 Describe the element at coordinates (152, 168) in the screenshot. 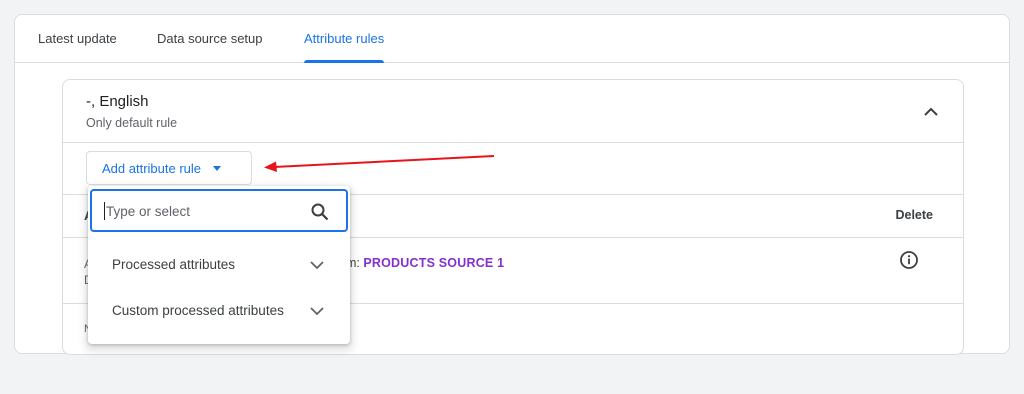

I see `button-label: Add attribute rule` at that location.